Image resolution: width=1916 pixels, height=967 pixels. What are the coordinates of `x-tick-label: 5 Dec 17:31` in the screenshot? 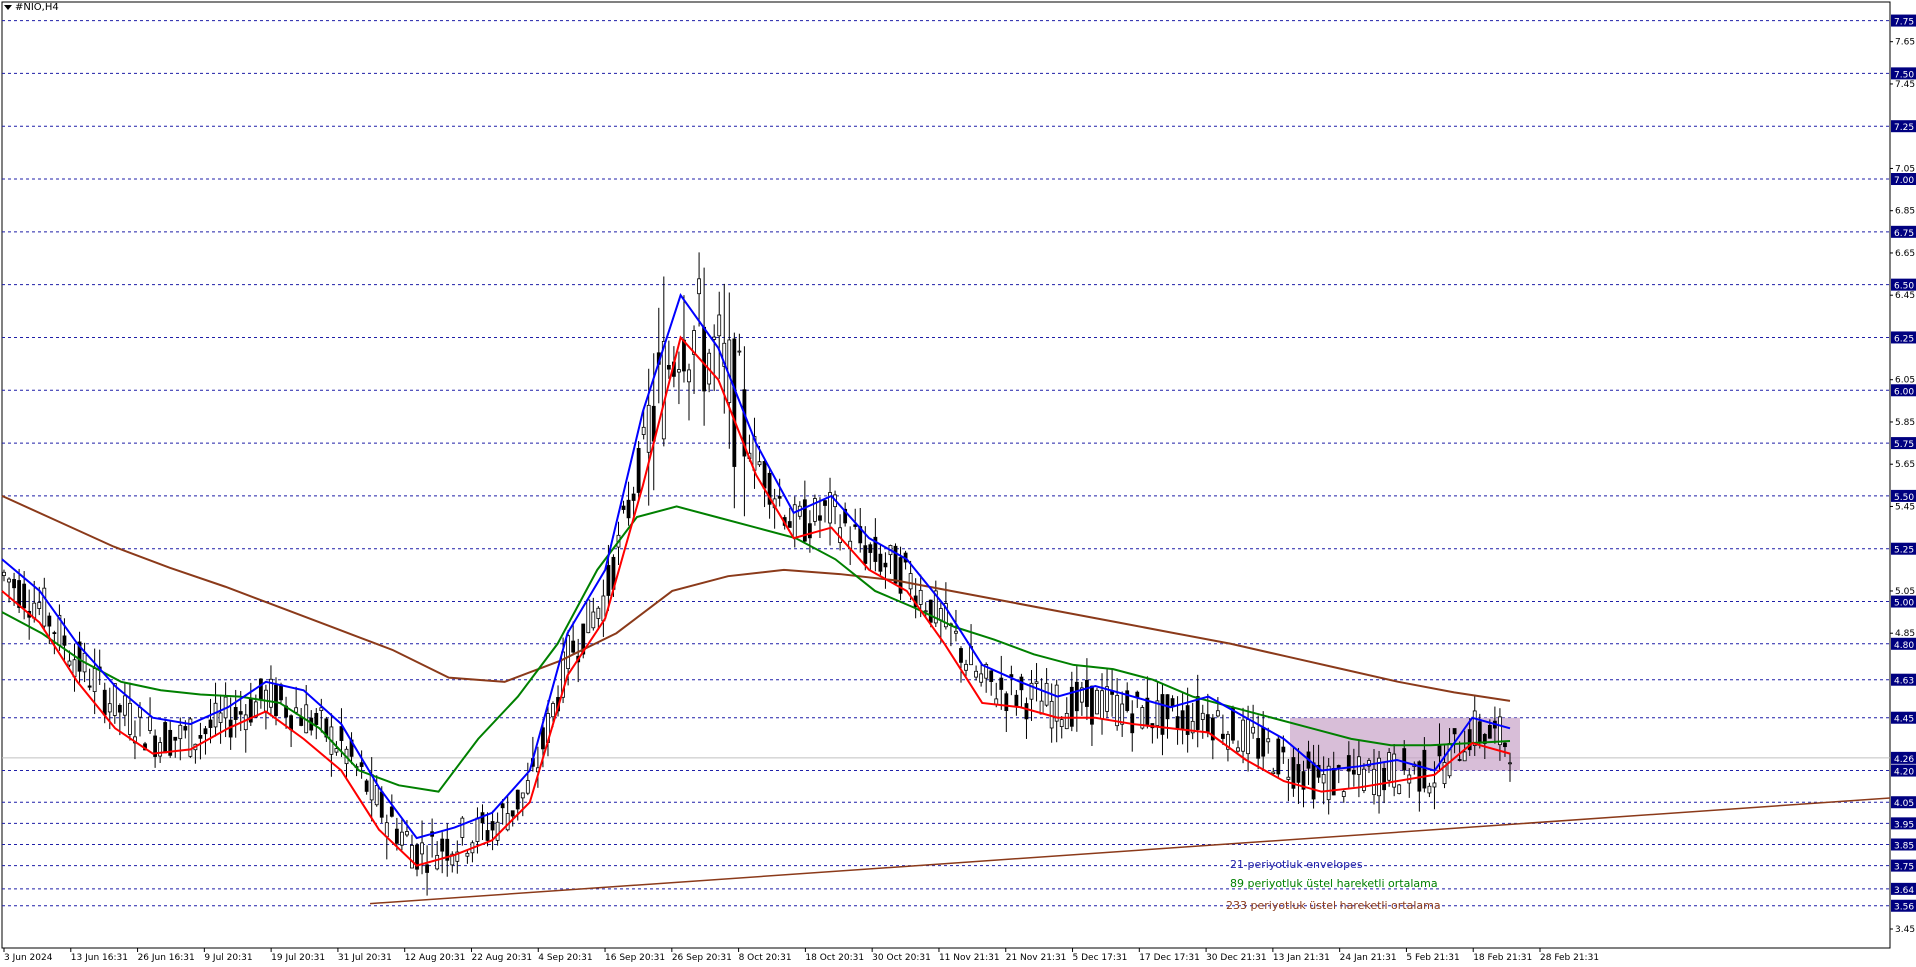 It's located at (1100, 958).